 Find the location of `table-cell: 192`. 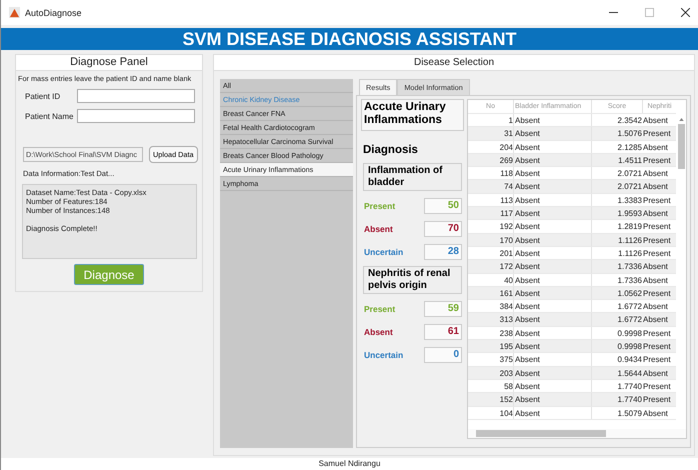

table-cell: 192 is located at coordinates (491, 226).